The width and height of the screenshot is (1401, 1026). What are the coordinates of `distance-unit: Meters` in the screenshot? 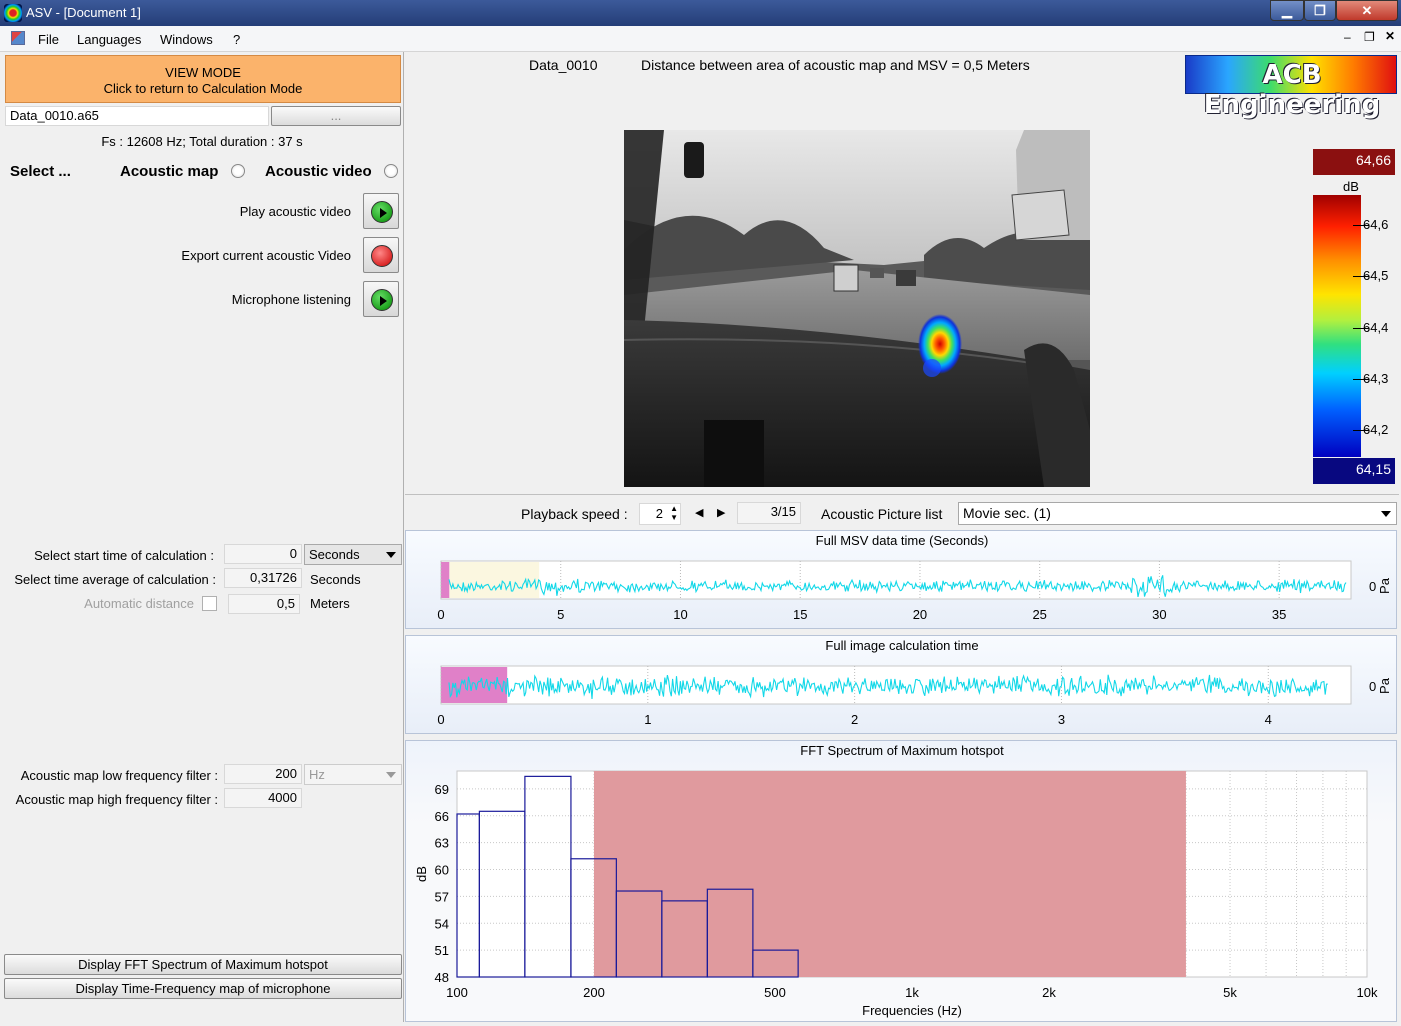 It's located at (330, 603).